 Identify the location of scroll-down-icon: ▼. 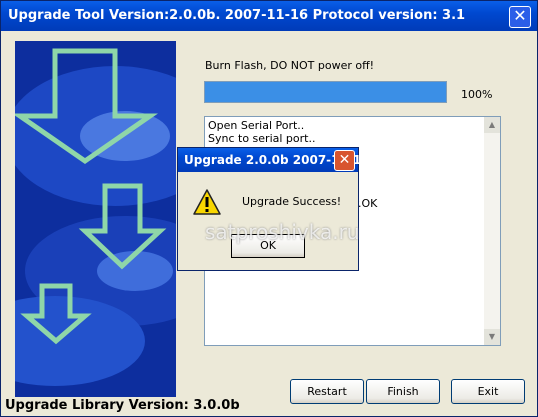
(492, 337).